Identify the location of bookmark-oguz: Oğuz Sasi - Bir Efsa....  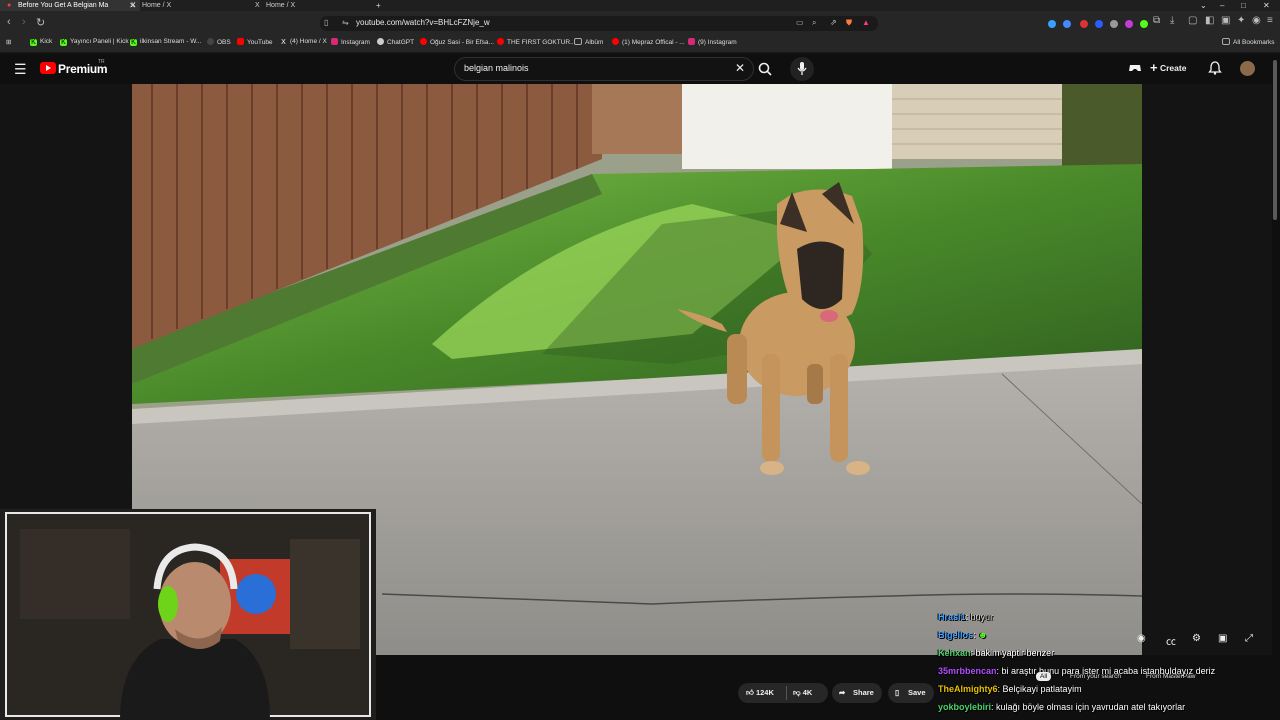
(457, 42).